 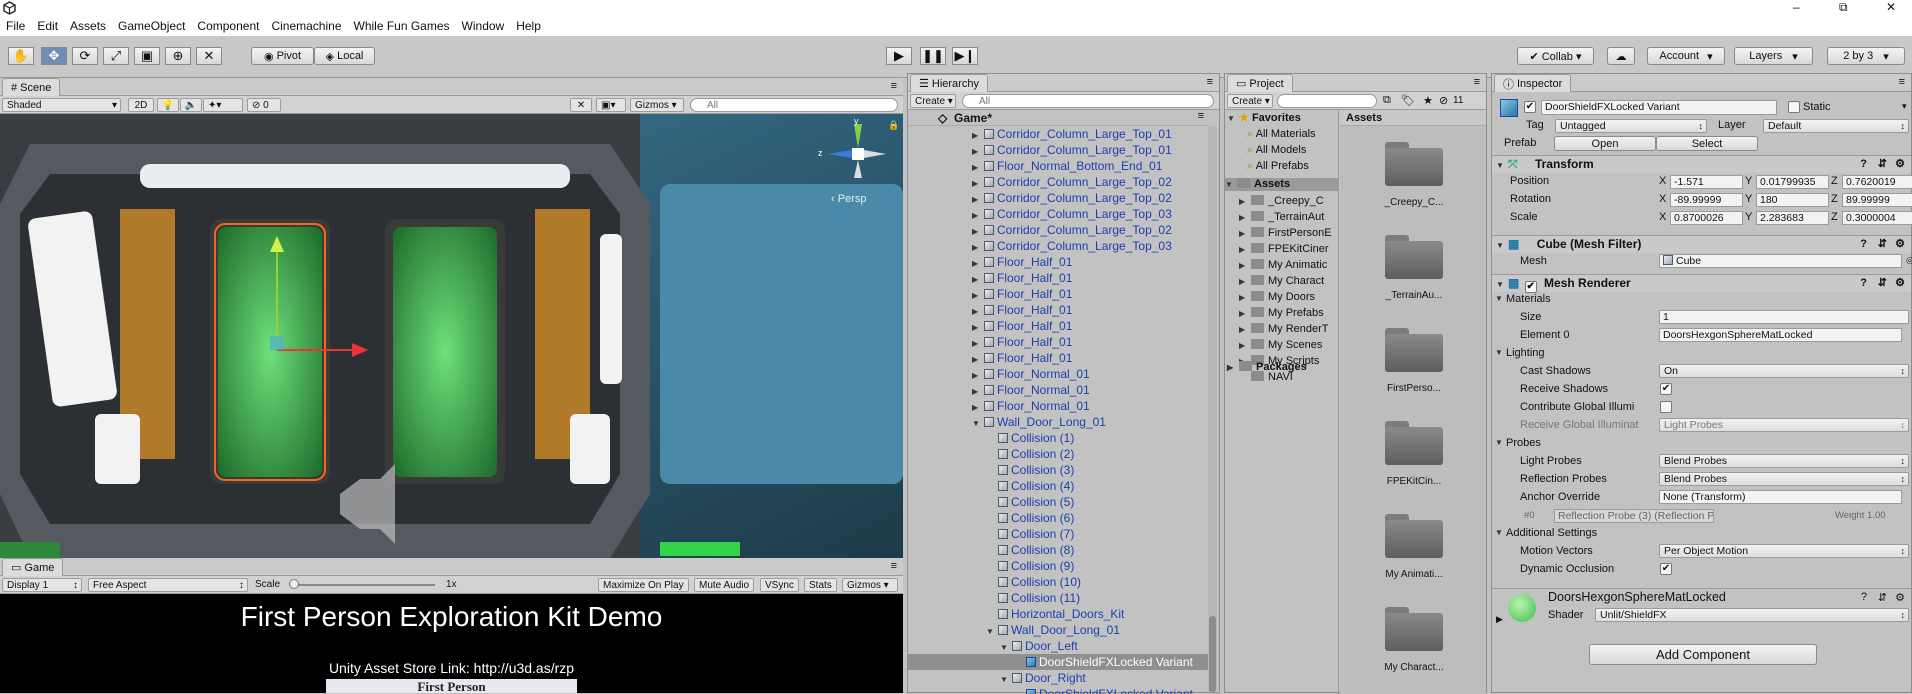 What do you see at coordinates (141, 105) in the screenshot?
I see `2d-toggle: 2D` at bounding box center [141, 105].